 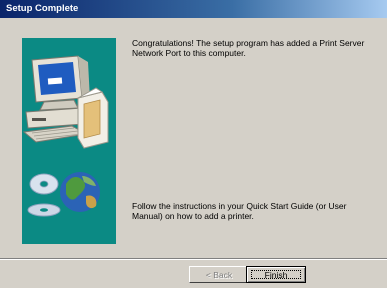 I want to click on finish-button: Finish, so click(x=276, y=274).